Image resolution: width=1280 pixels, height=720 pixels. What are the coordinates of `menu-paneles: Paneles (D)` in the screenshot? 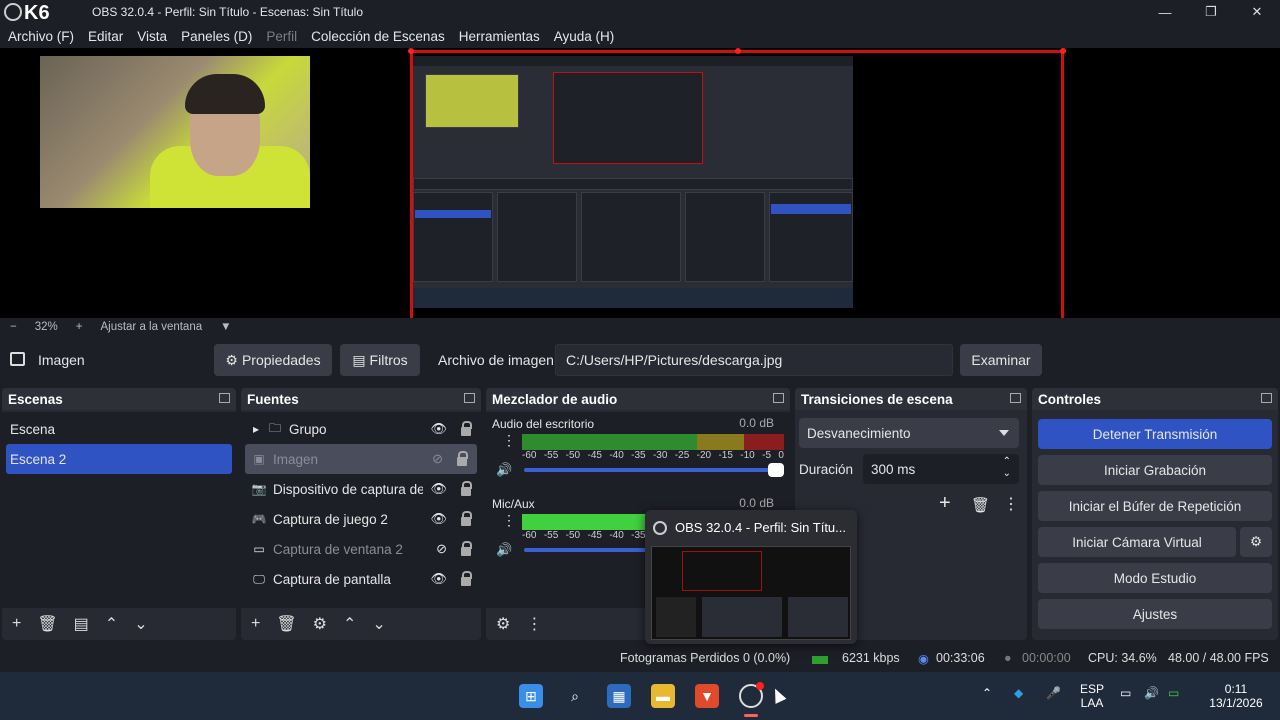 It's located at (216, 36).